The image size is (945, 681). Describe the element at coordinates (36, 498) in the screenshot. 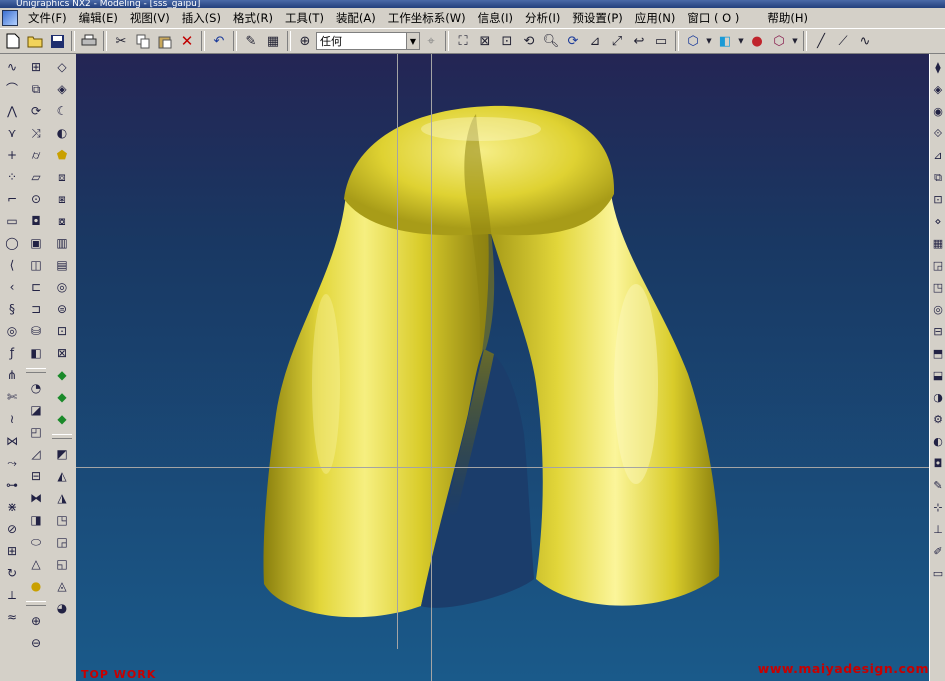

I see `mirror-icon: ⧓` at that location.